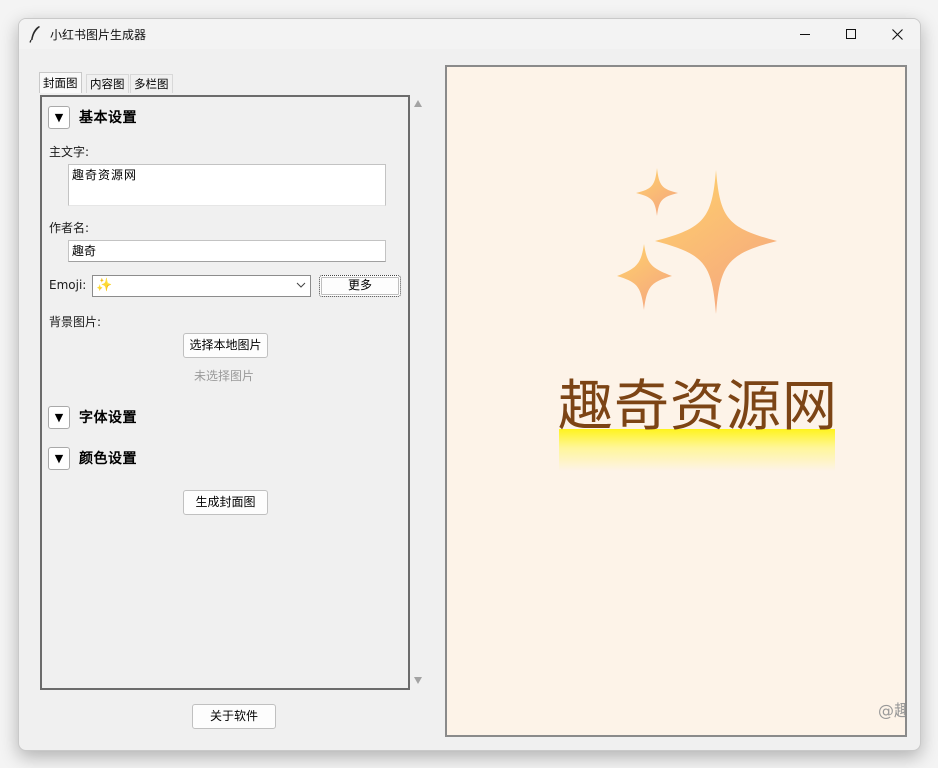 The width and height of the screenshot is (938, 768). What do you see at coordinates (151, 83) in the screenshot?
I see `tab-multi-column: 多栏图` at bounding box center [151, 83].